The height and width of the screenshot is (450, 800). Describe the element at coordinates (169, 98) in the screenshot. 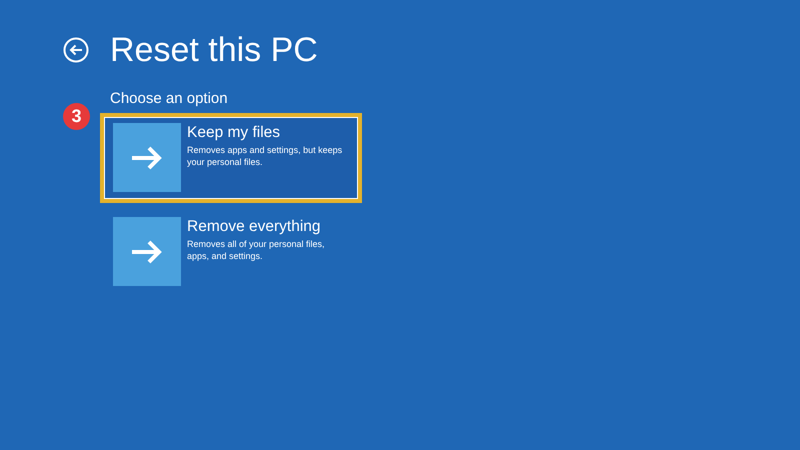

I see `page-subtitle: Choose an option` at that location.